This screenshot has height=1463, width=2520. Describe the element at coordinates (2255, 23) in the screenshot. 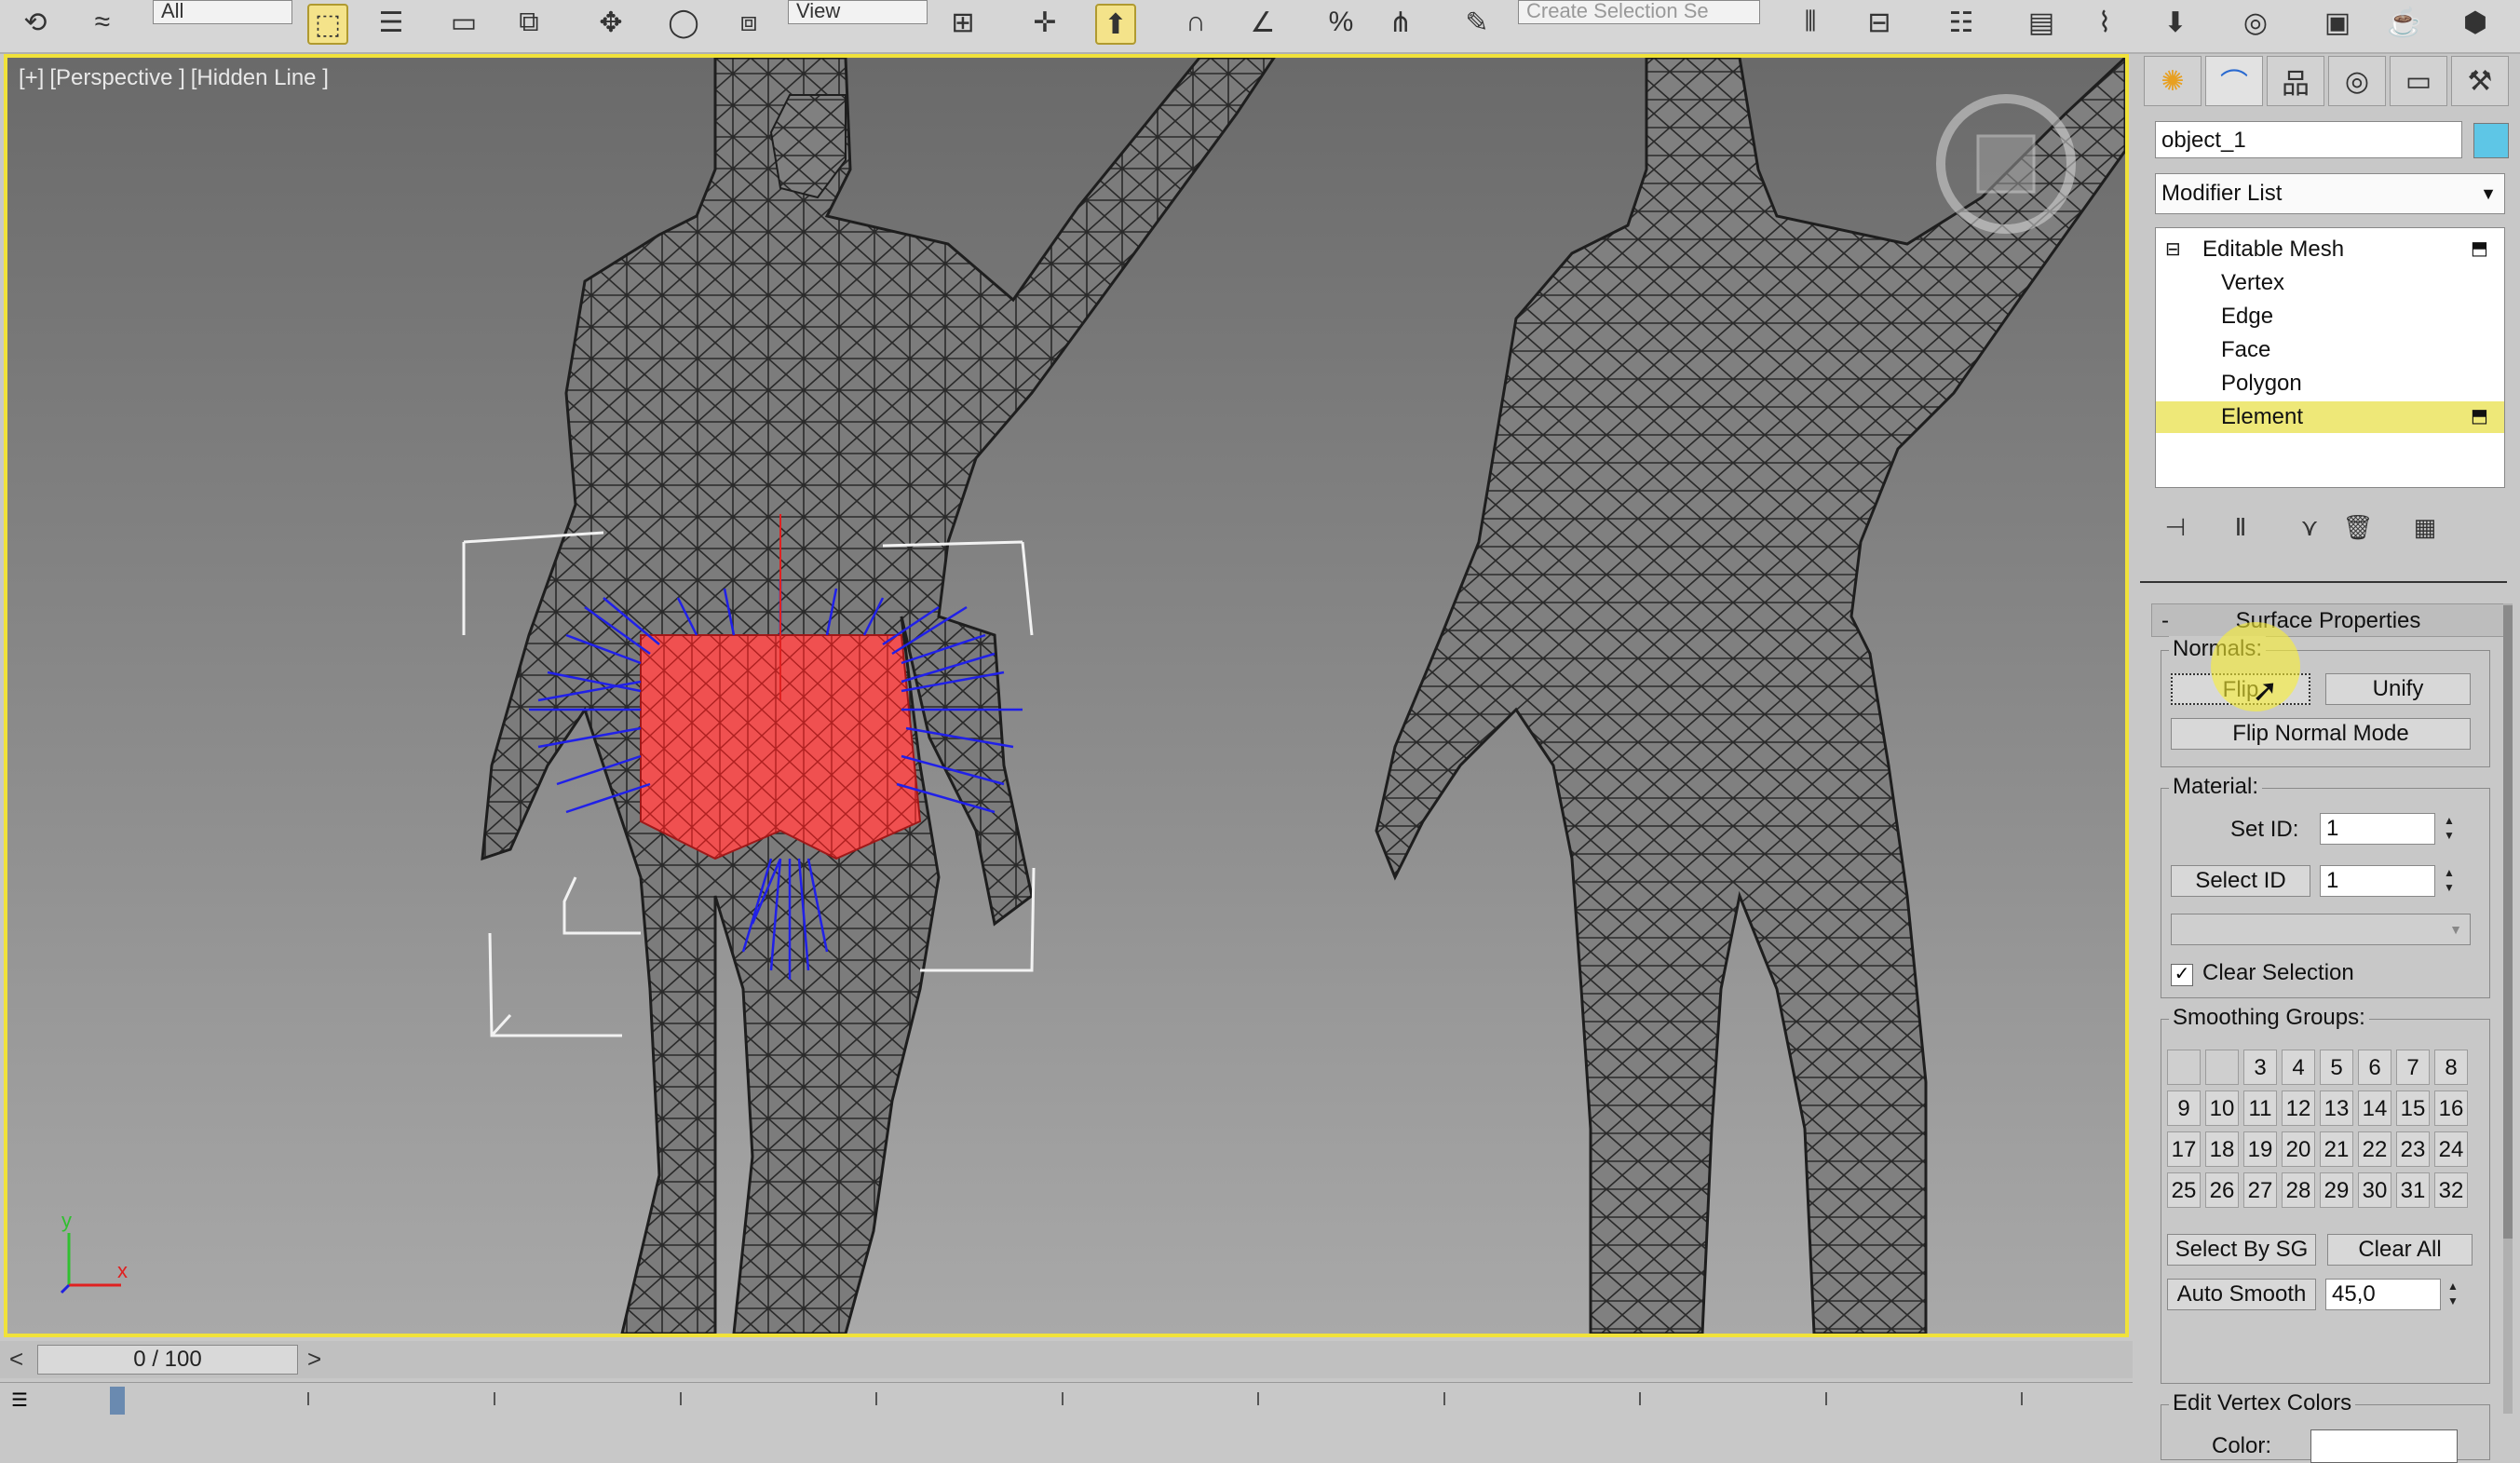

I see `material-editor-icon: ◎` at that location.